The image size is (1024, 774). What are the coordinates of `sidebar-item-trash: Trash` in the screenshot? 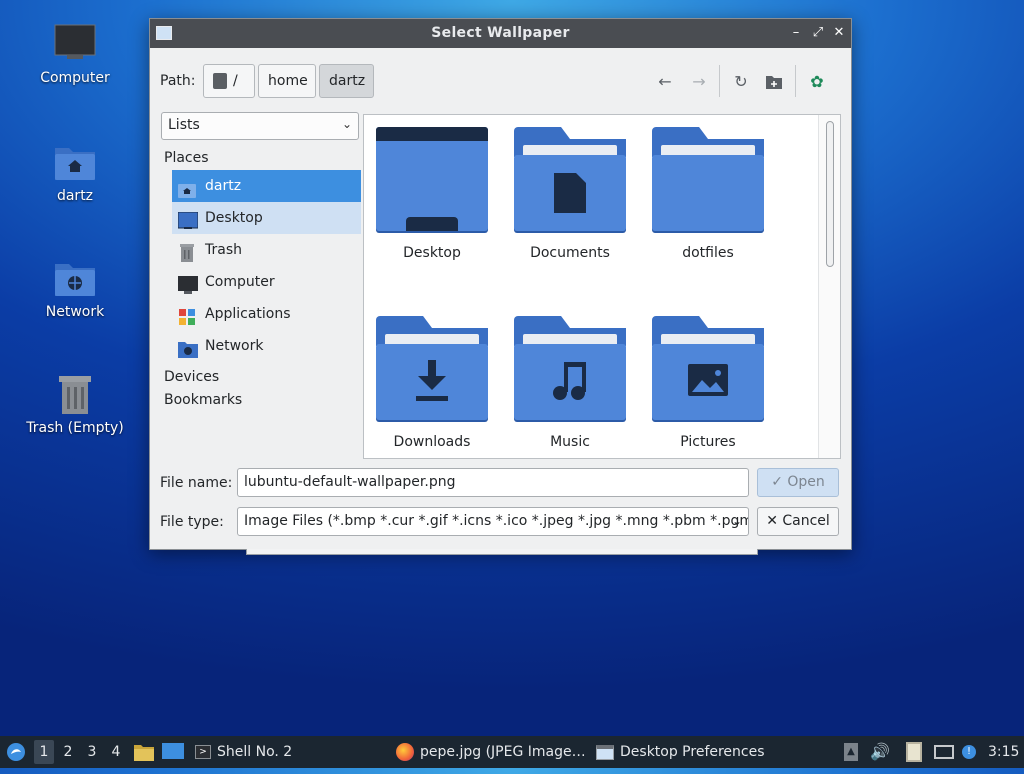 It's located at (266, 250).